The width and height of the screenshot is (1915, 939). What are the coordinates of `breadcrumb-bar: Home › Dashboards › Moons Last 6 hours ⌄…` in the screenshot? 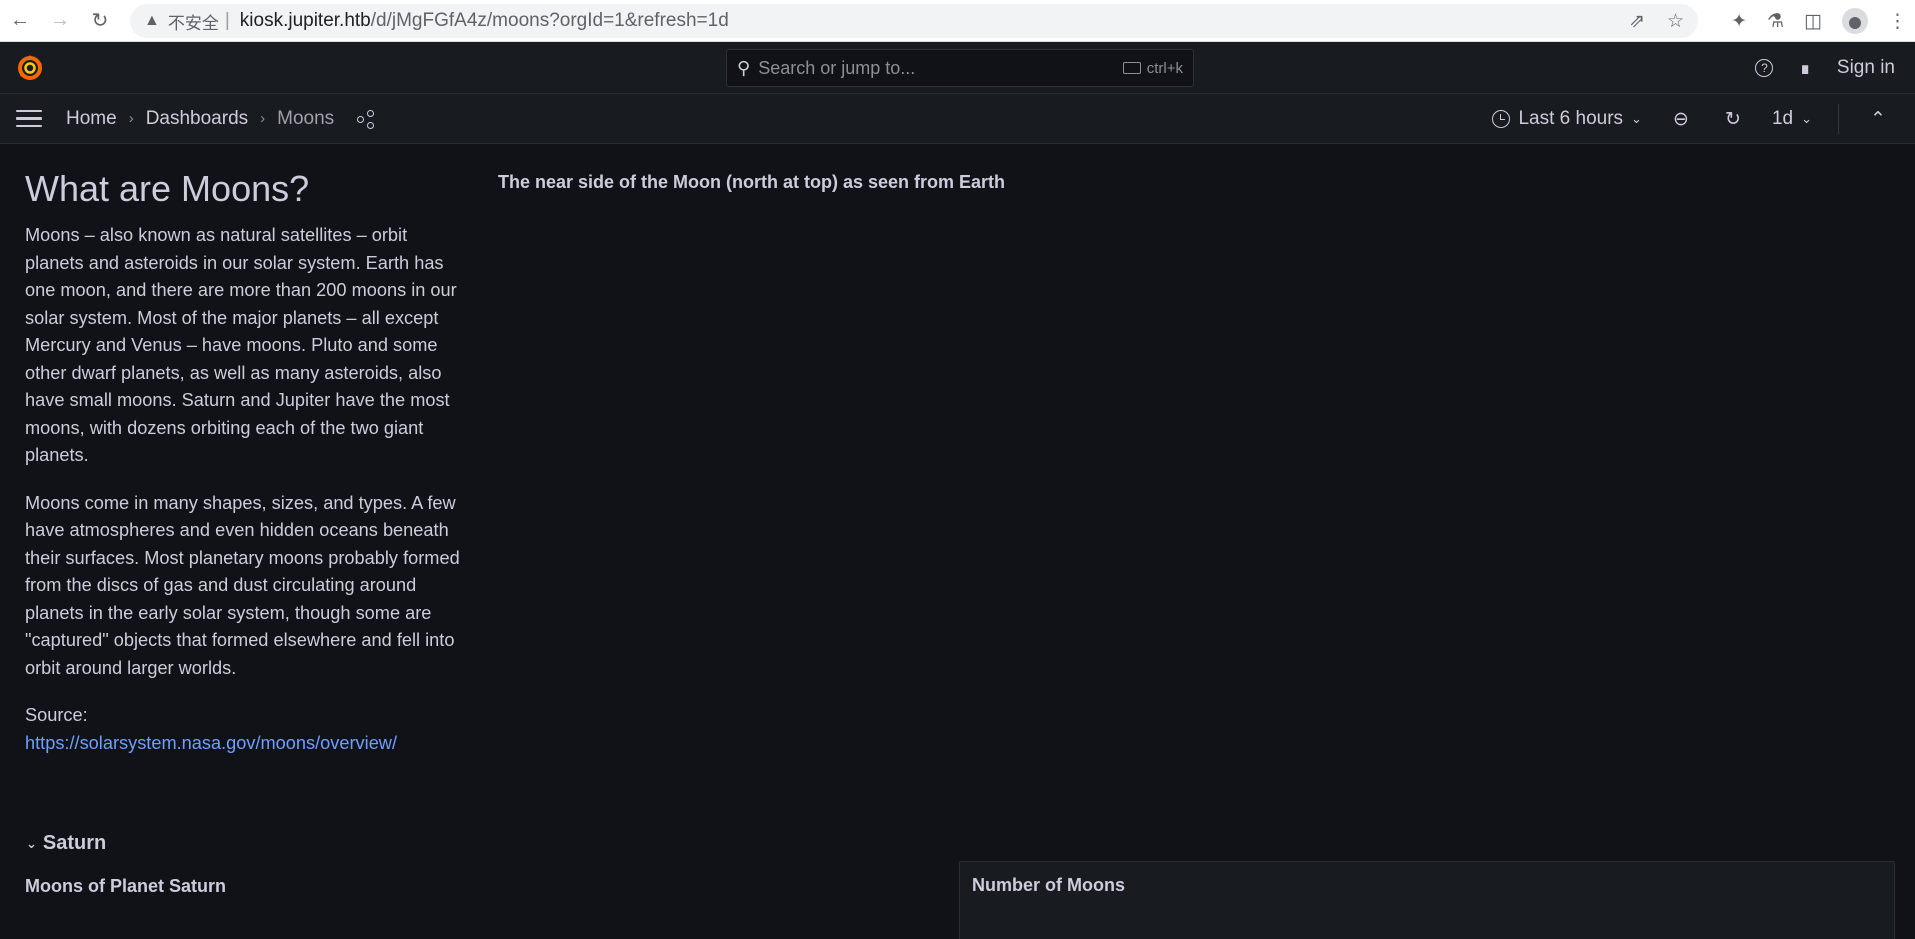 It's located at (957, 119).